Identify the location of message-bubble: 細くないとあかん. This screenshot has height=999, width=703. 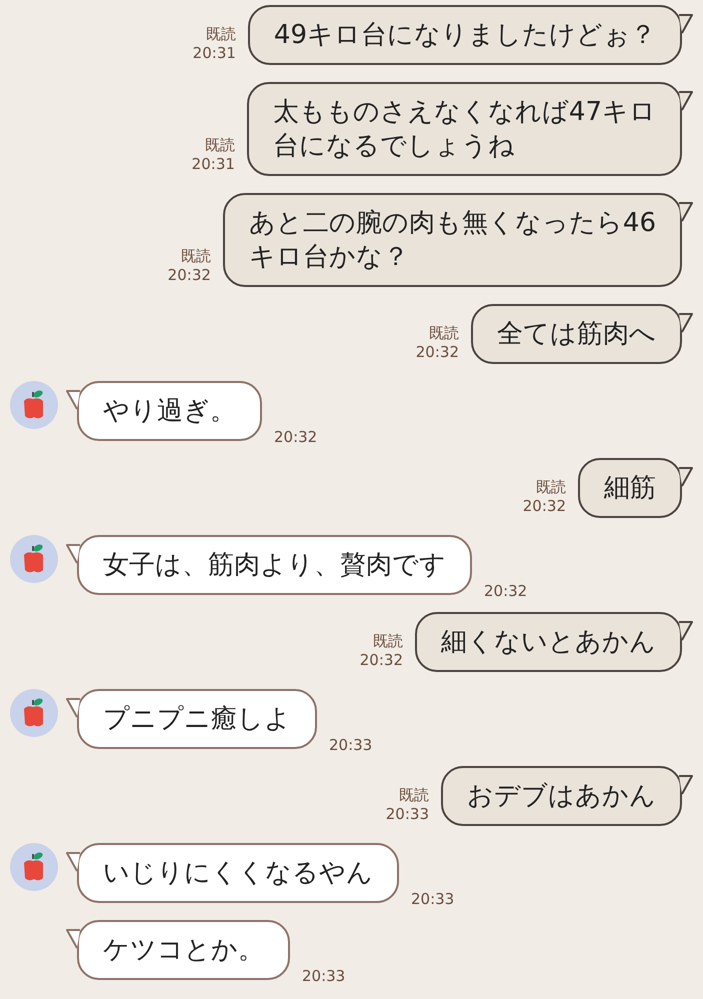
(548, 642).